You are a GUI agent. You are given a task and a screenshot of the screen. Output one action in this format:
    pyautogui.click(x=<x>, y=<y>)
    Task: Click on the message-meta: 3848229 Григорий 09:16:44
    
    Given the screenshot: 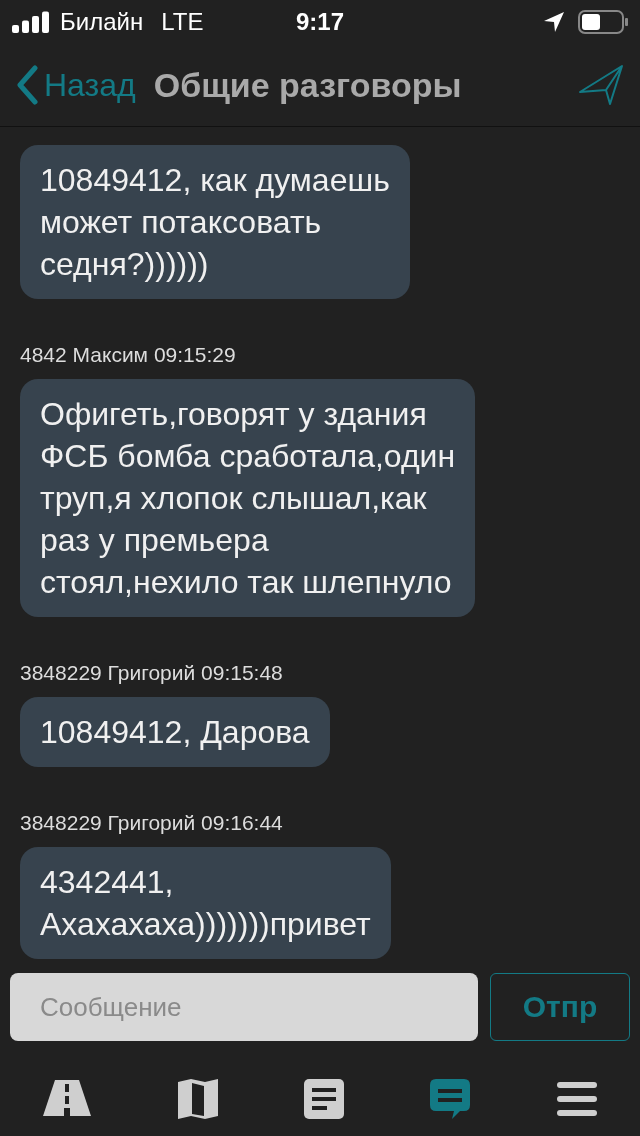 What is the action you would take?
    pyautogui.click(x=151, y=823)
    